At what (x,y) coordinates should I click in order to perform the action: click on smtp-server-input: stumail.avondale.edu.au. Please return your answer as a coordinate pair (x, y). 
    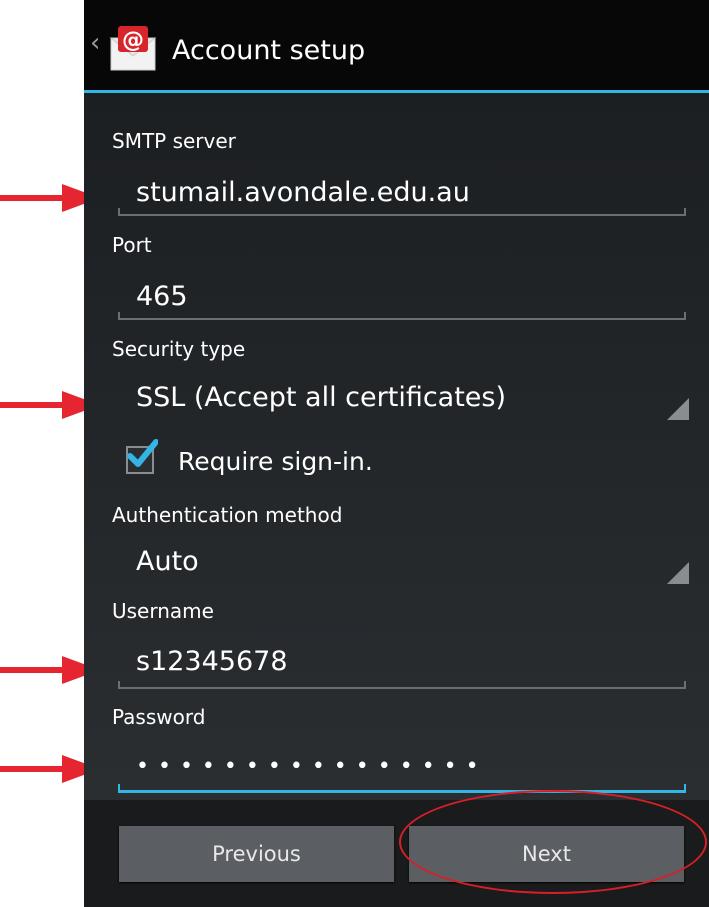
    Looking at the image, I should click on (303, 193).